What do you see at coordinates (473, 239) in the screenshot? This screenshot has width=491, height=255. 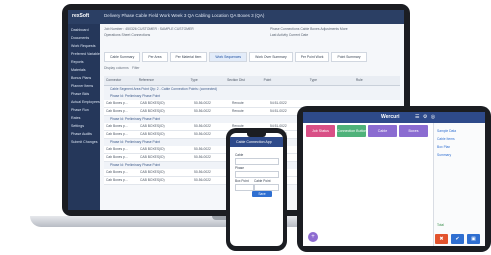 I see `layout-icon: ▣` at bounding box center [473, 239].